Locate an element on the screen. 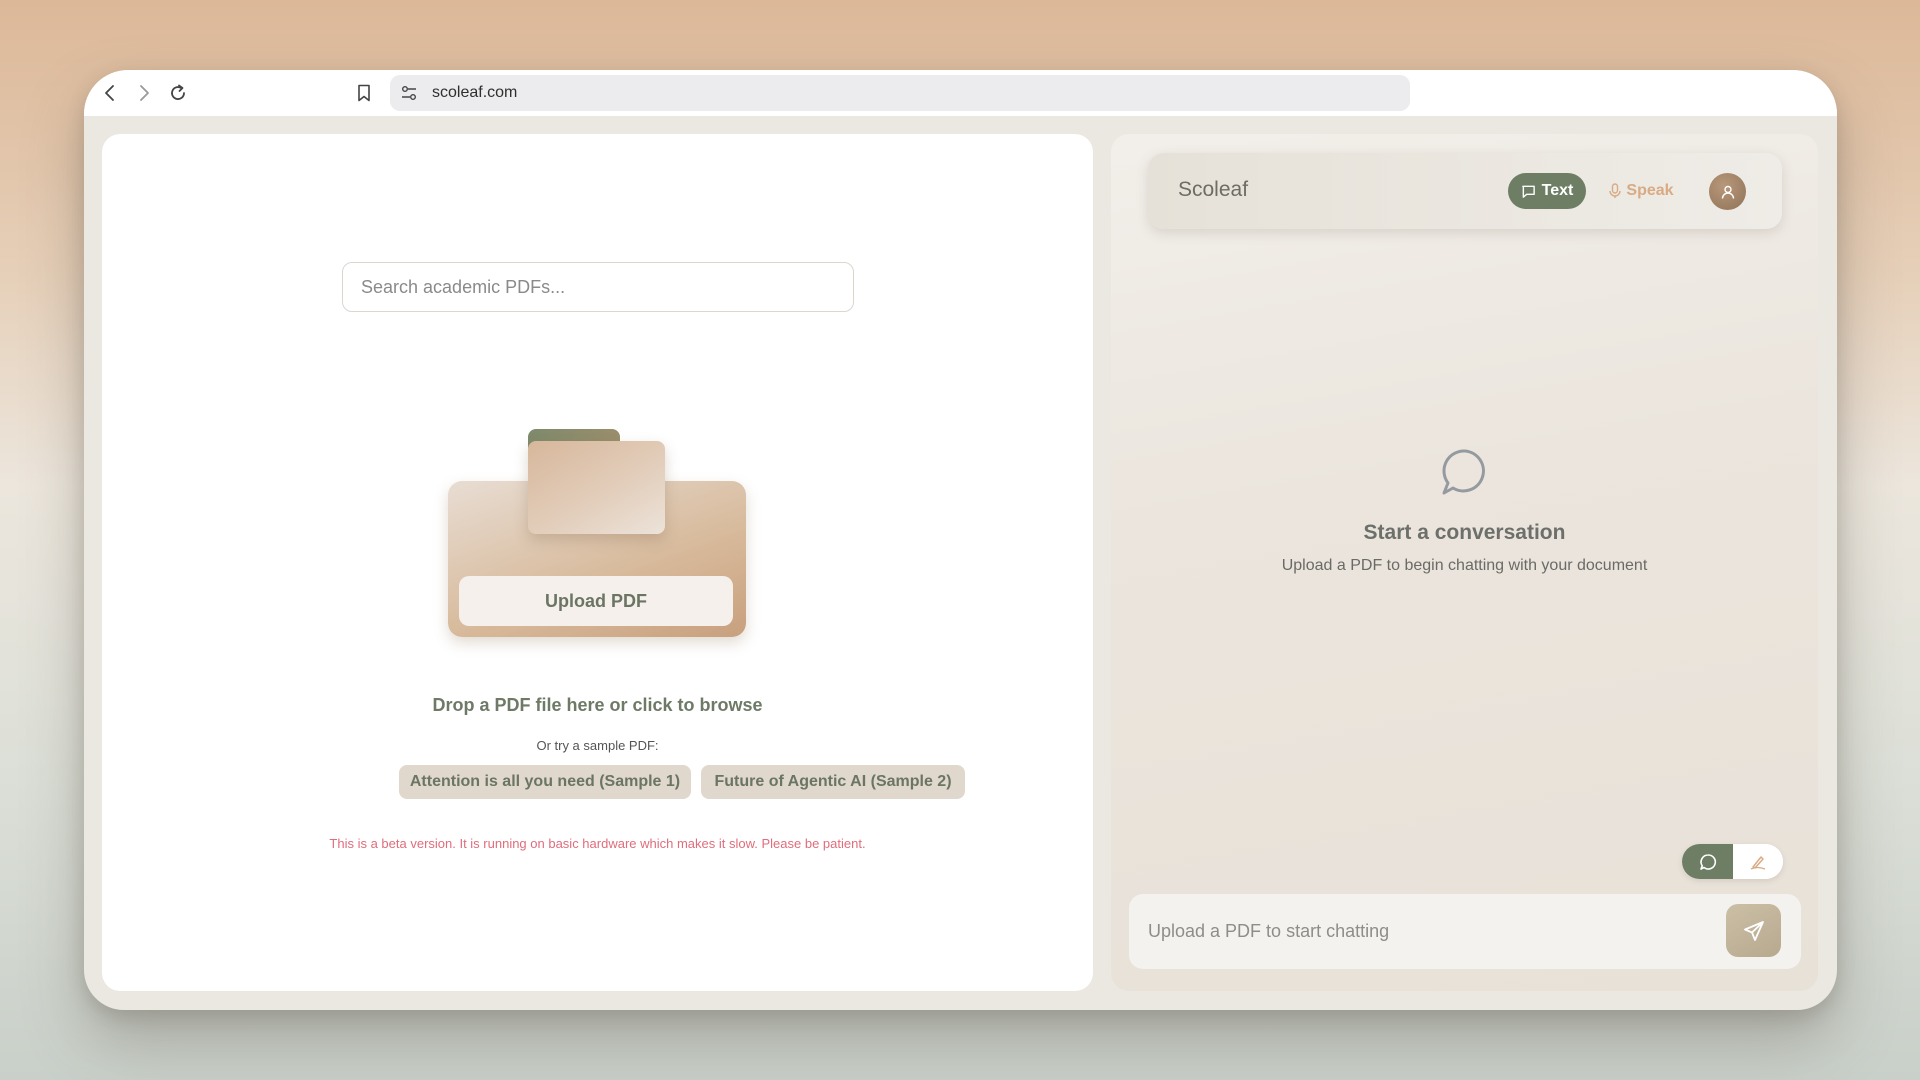 The width and height of the screenshot is (1920, 1080). speak-mode-label: Speak is located at coordinates (1650, 190).